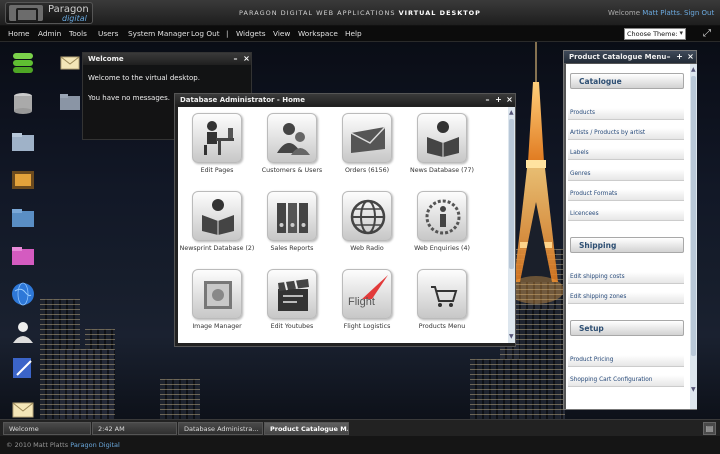 The width and height of the screenshot is (720, 454). I want to click on tile-label: Edit Youtubes, so click(292, 326).